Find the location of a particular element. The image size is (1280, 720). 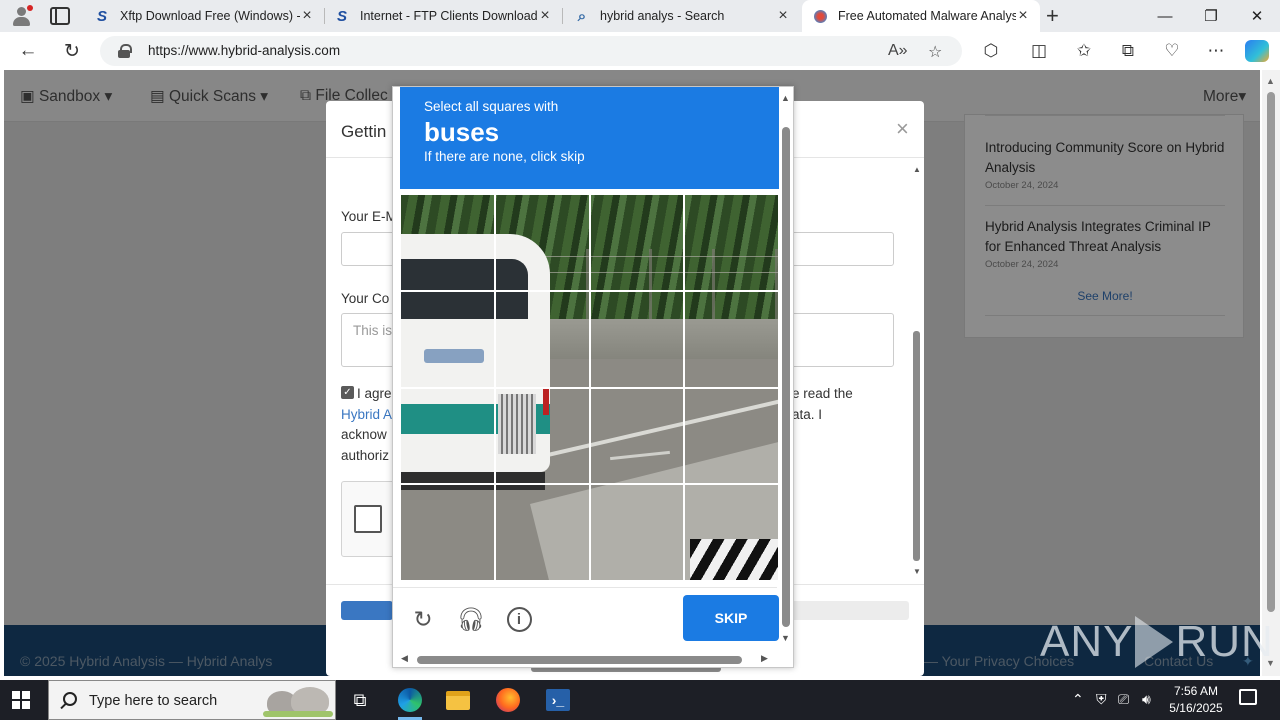

search-icon is located at coordinates (70, 699).